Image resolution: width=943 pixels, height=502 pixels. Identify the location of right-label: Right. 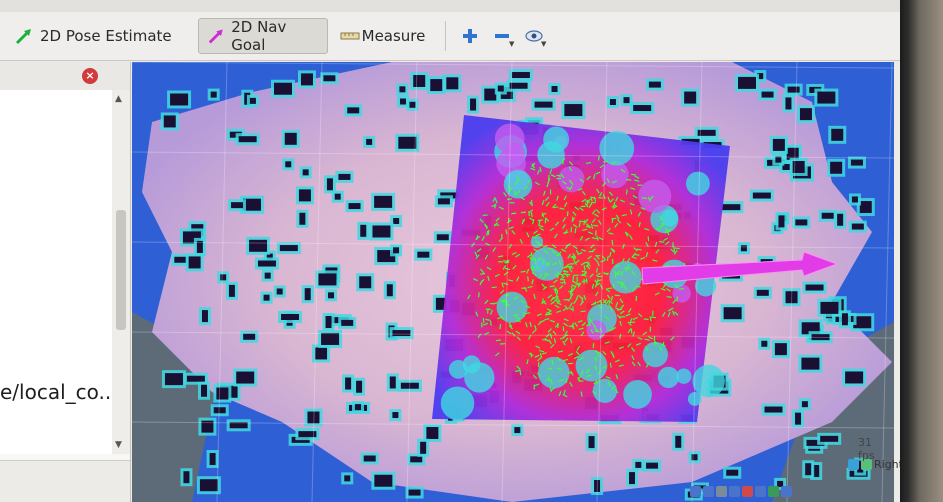
(887, 464).